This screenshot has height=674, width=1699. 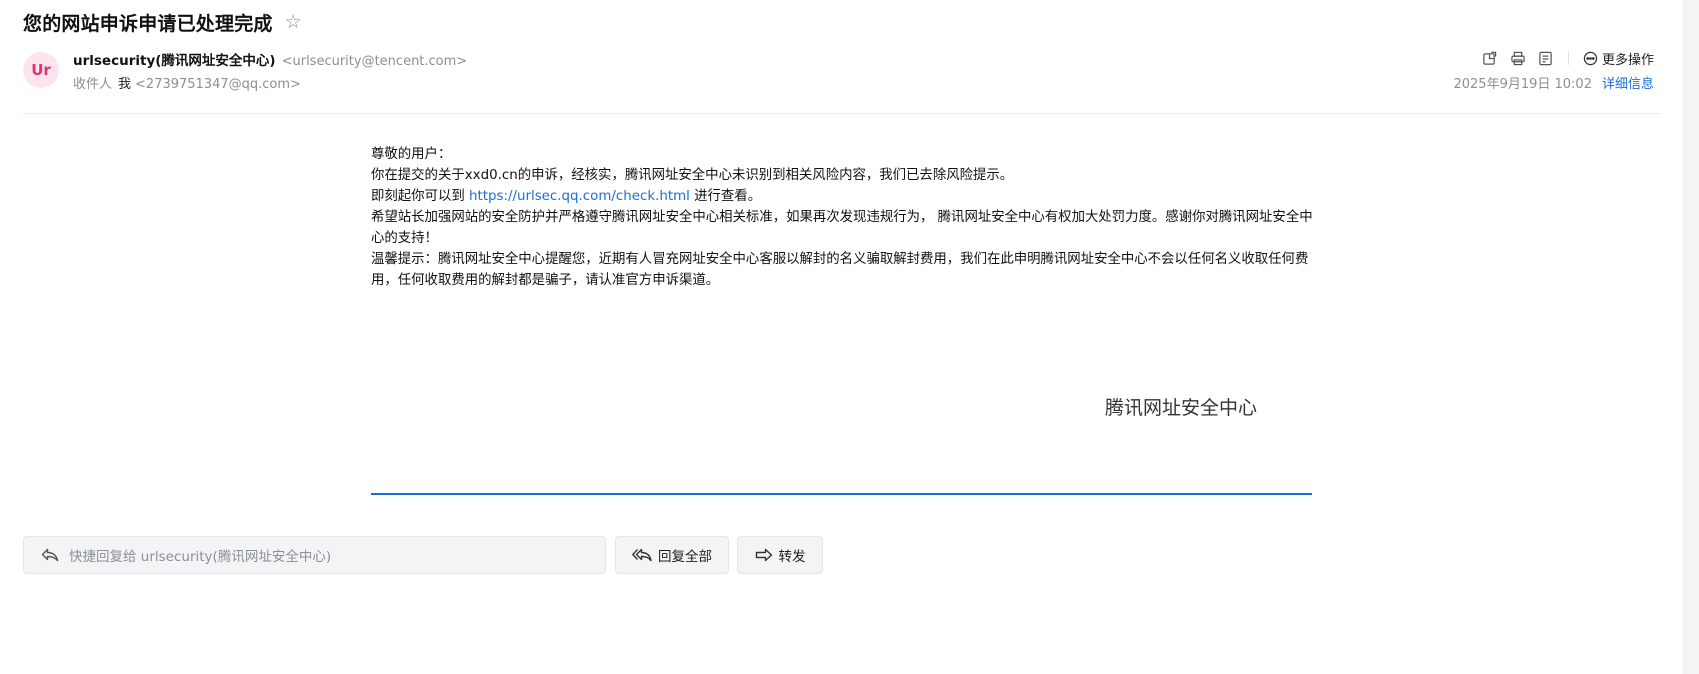 I want to click on email-date: 2025年9月19日 10:02, so click(x=1522, y=84).